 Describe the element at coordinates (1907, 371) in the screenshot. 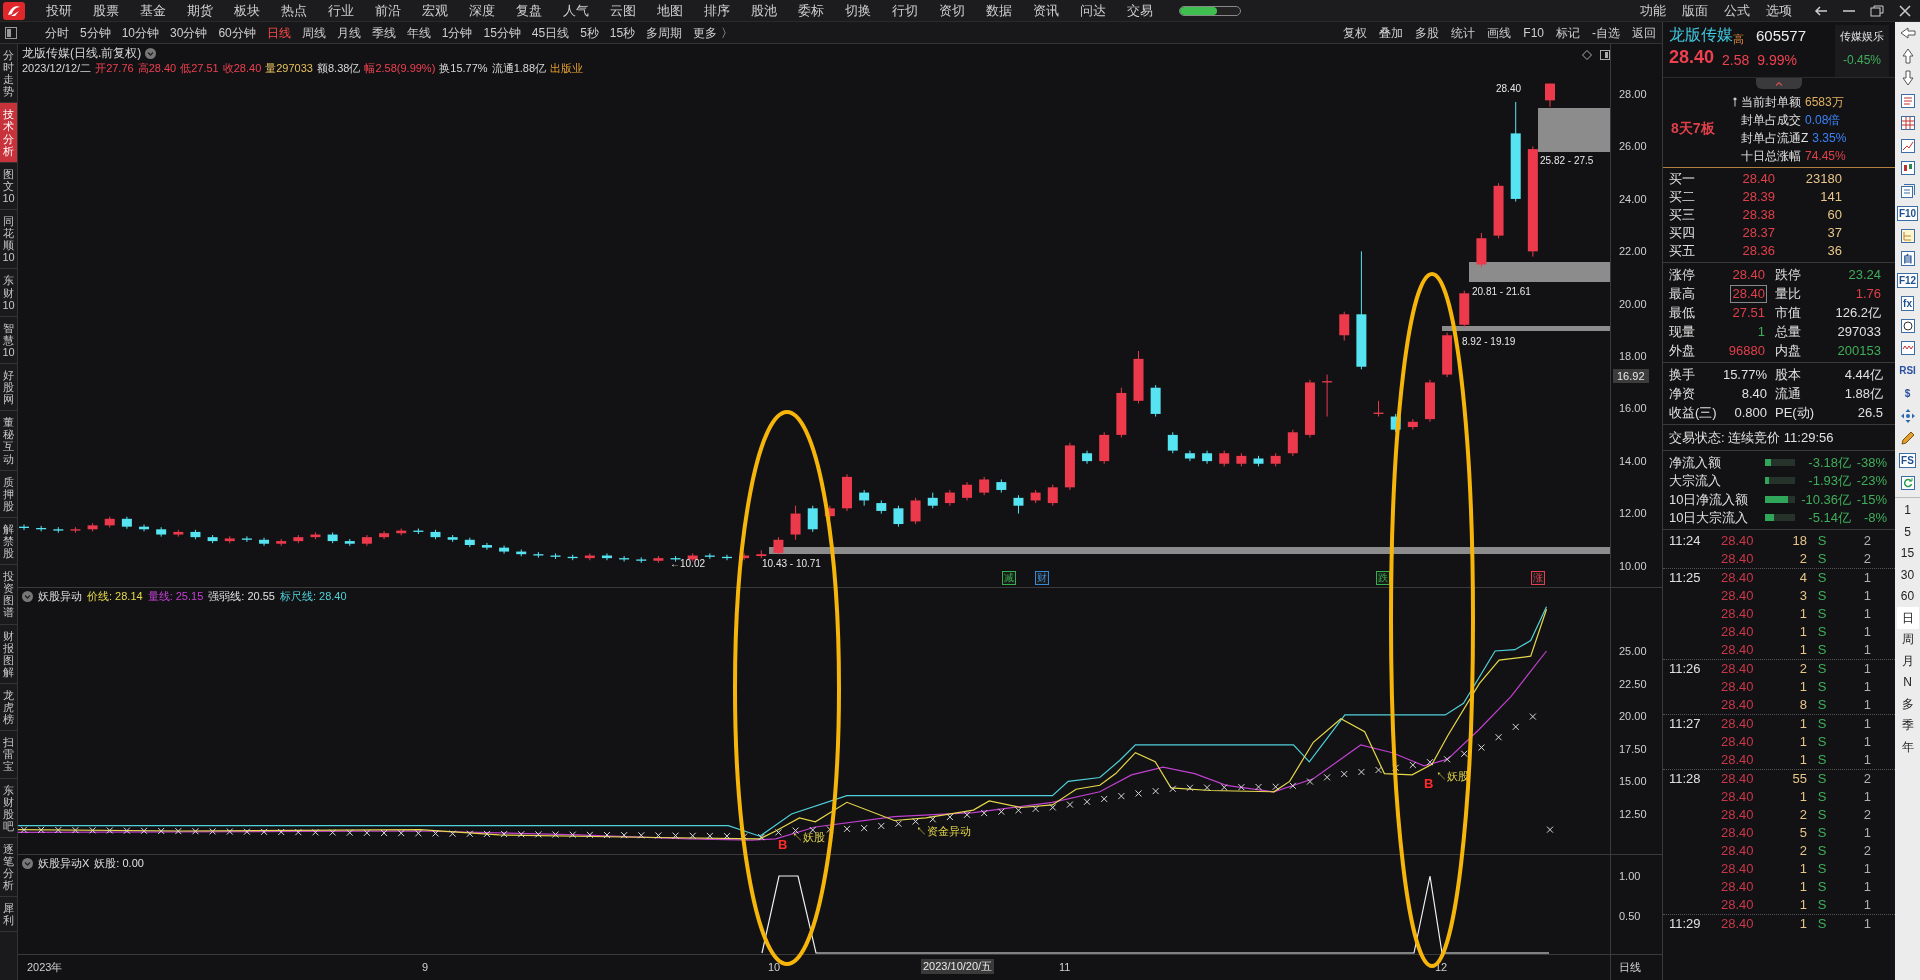

I see `tool-button: RSI` at that location.